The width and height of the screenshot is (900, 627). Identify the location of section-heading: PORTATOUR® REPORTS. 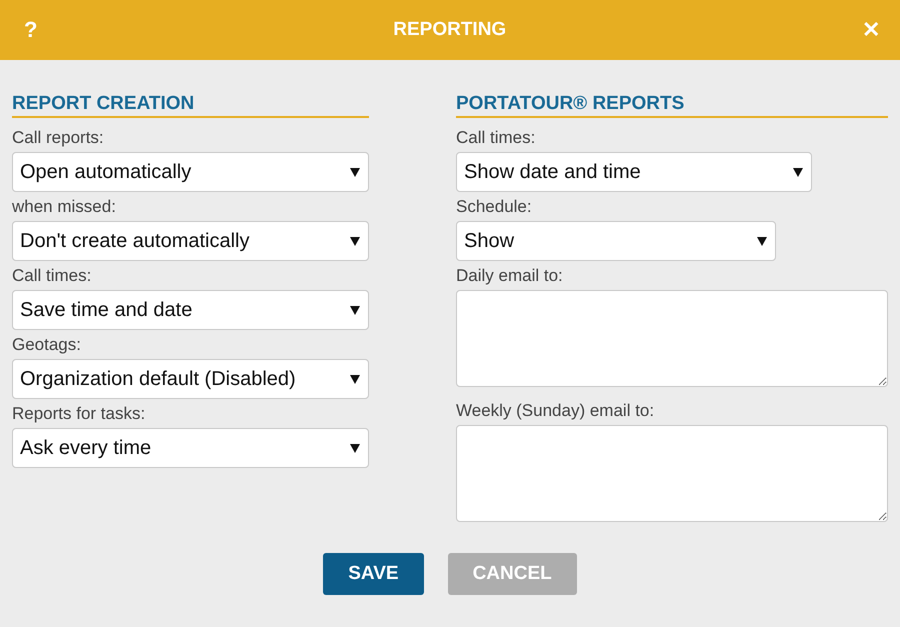
(672, 105).